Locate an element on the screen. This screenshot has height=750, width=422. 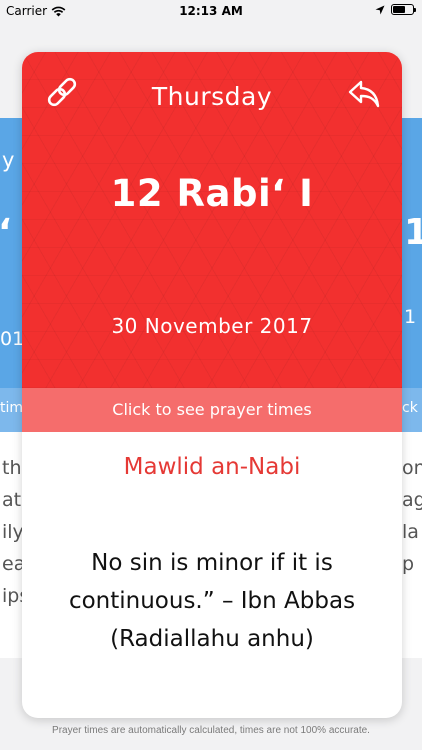
next-quote-text: on ag la p is located at coordinates (412, 516).